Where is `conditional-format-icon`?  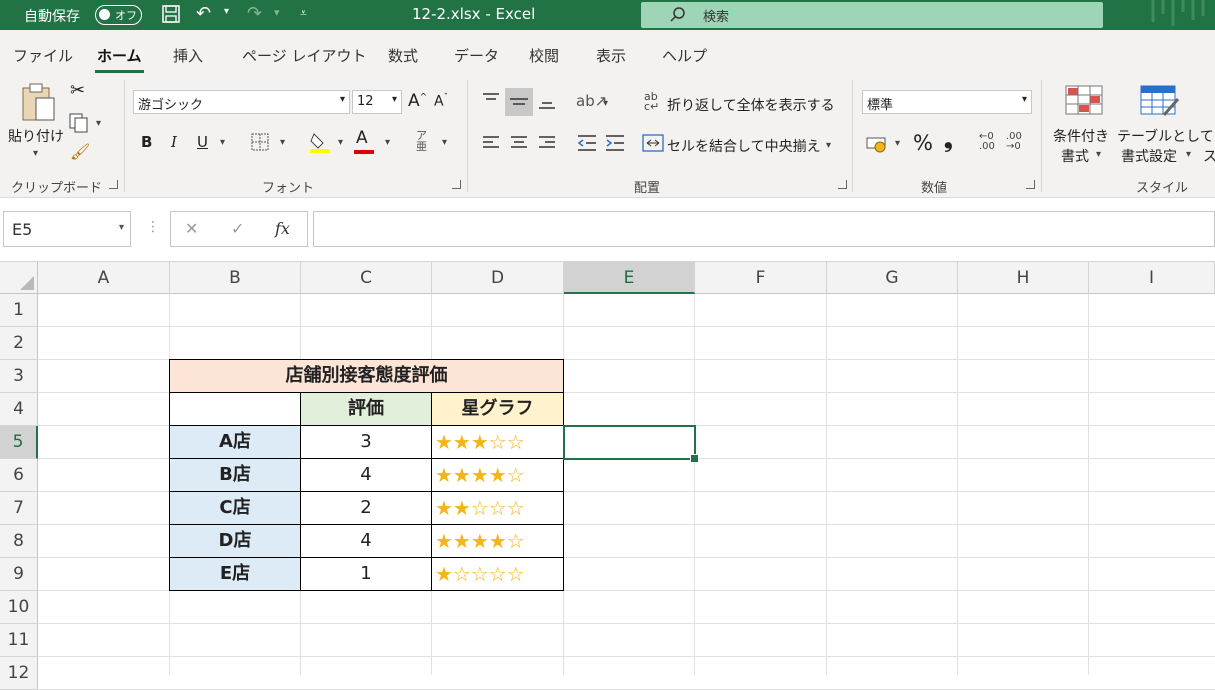 conditional-format-icon is located at coordinates (1084, 102).